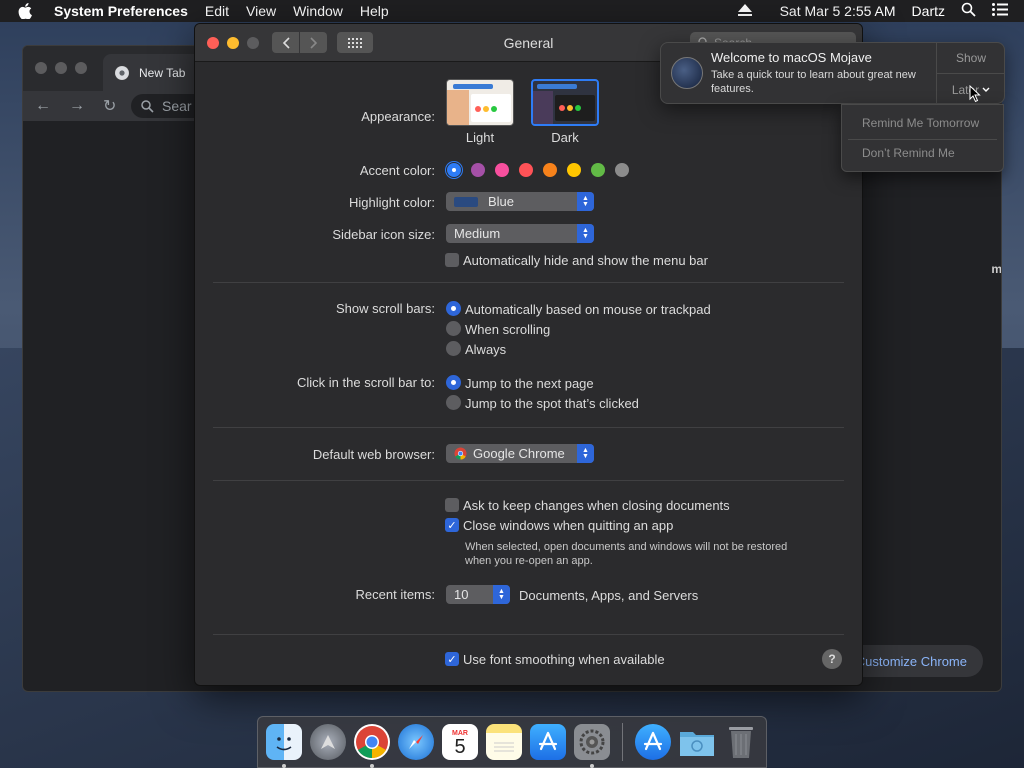  Describe the element at coordinates (908, 153) in the screenshot. I see `dont-remind-item: Don’t Remind Me` at that location.